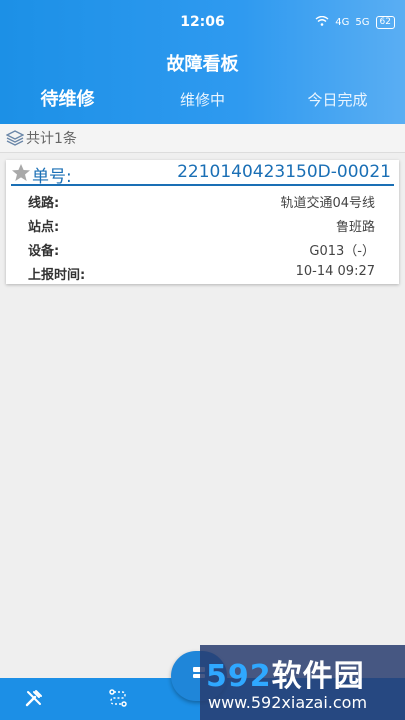 The height and width of the screenshot is (720, 405). What do you see at coordinates (67, 102) in the screenshot?
I see `tab-pending-repair: 待维修` at bounding box center [67, 102].